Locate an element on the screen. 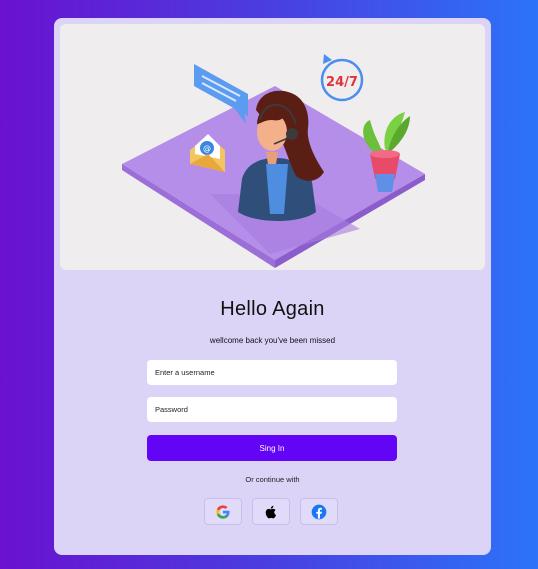 This screenshot has height=569, width=538. facebook-icon is located at coordinates (319, 511).